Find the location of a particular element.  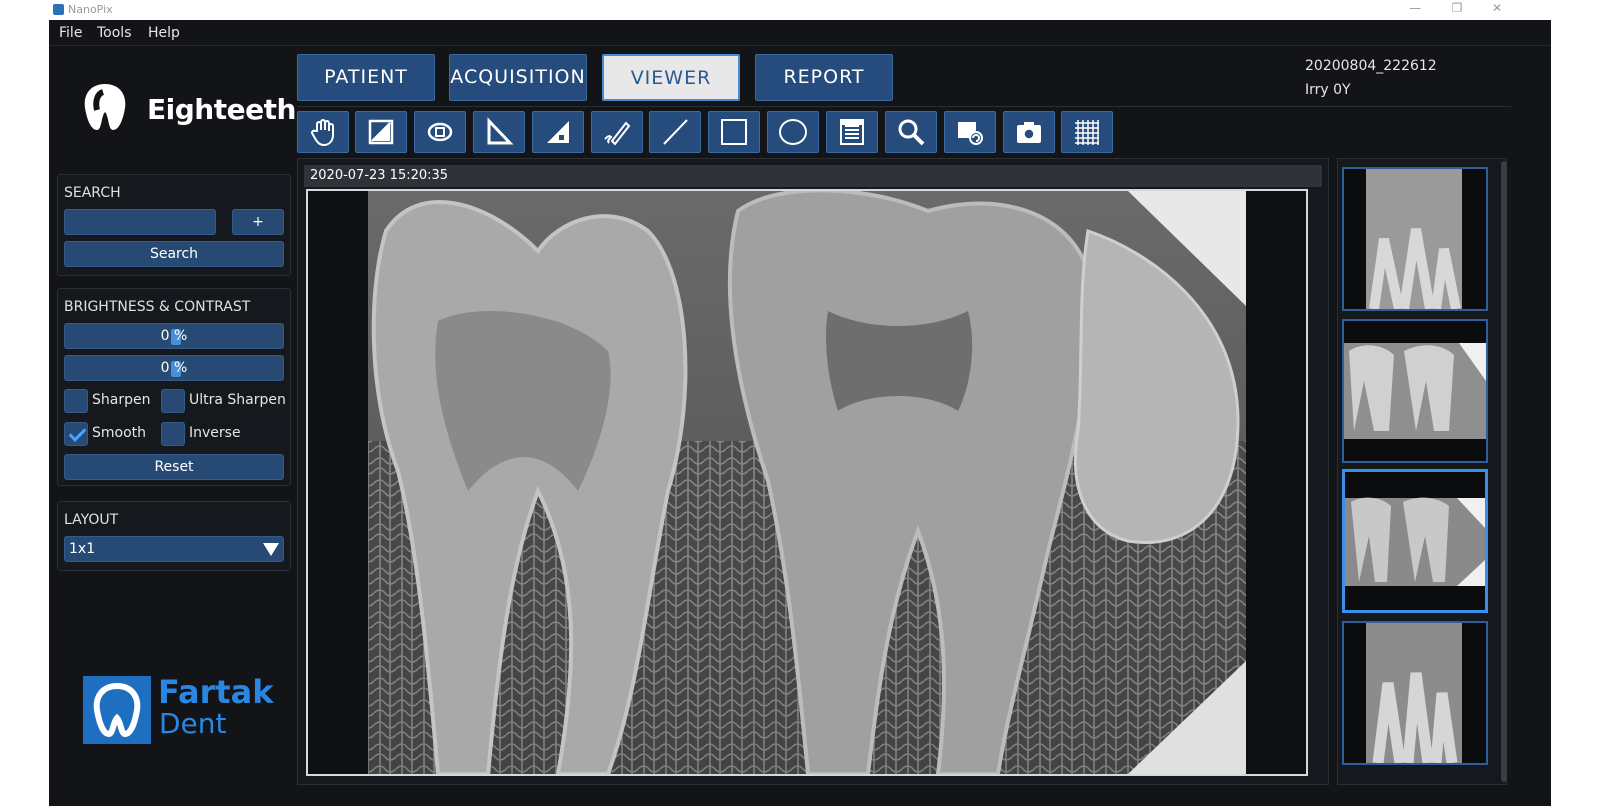

contrast-value: 0 % is located at coordinates (174, 368).